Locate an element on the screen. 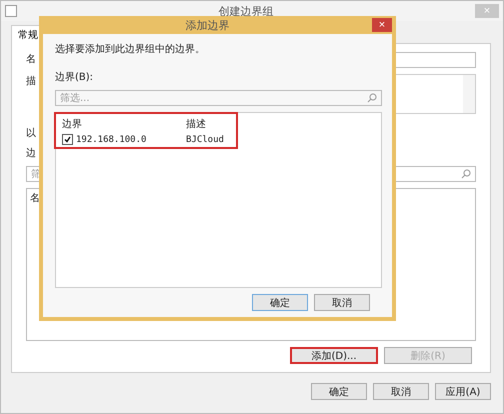 The width and height of the screenshot is (504, 414). column-header: 边界 is located at coordinates (72, 124).